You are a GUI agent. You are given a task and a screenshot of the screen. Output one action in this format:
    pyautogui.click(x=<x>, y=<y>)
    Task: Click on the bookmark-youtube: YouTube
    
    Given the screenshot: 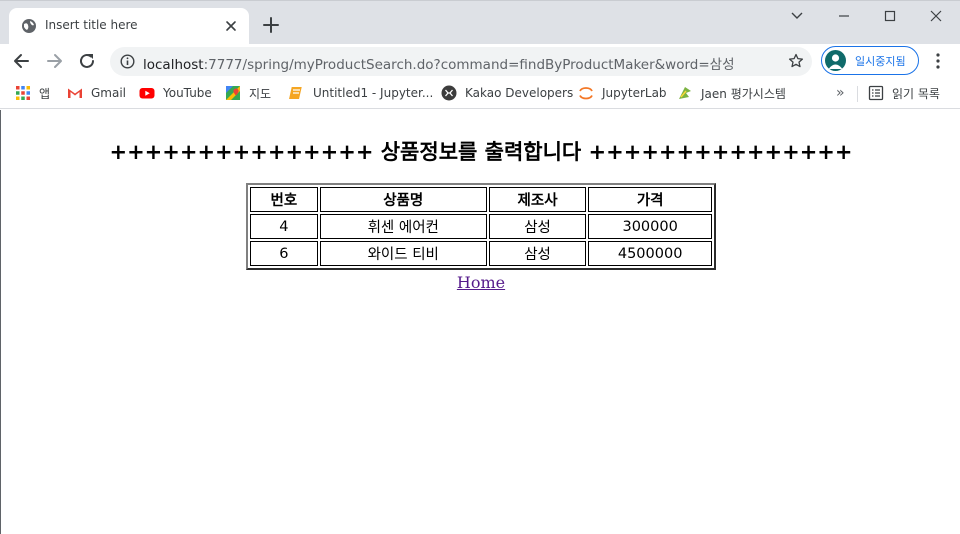 What is the action you would take?
    pyautogui.click(x=175, y=93)
    